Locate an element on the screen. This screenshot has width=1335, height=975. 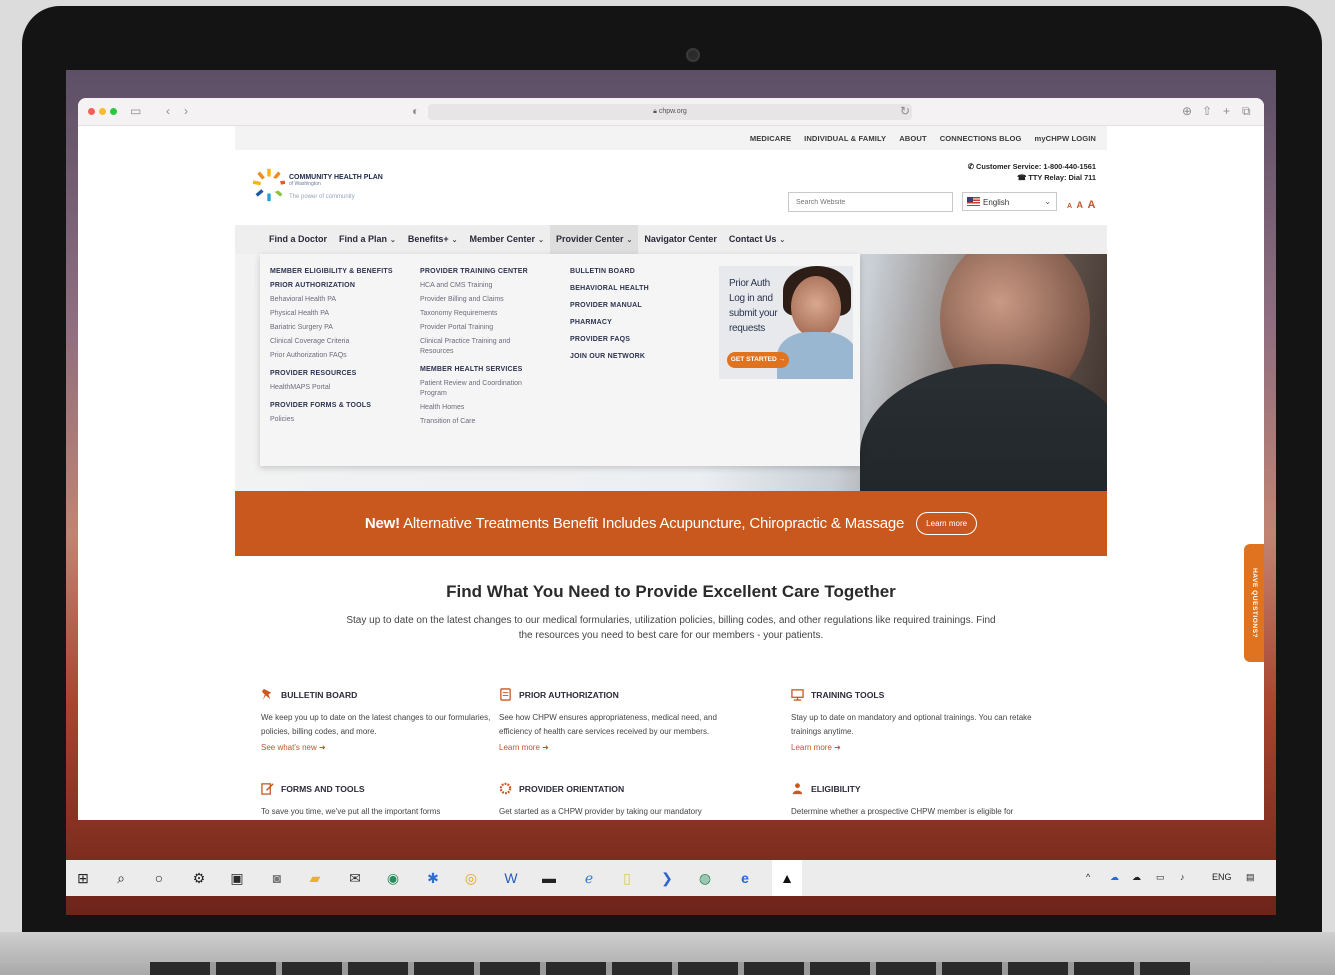
topbar-link-login: myCHPW LOGIN is located at coordinates (1065, 138).